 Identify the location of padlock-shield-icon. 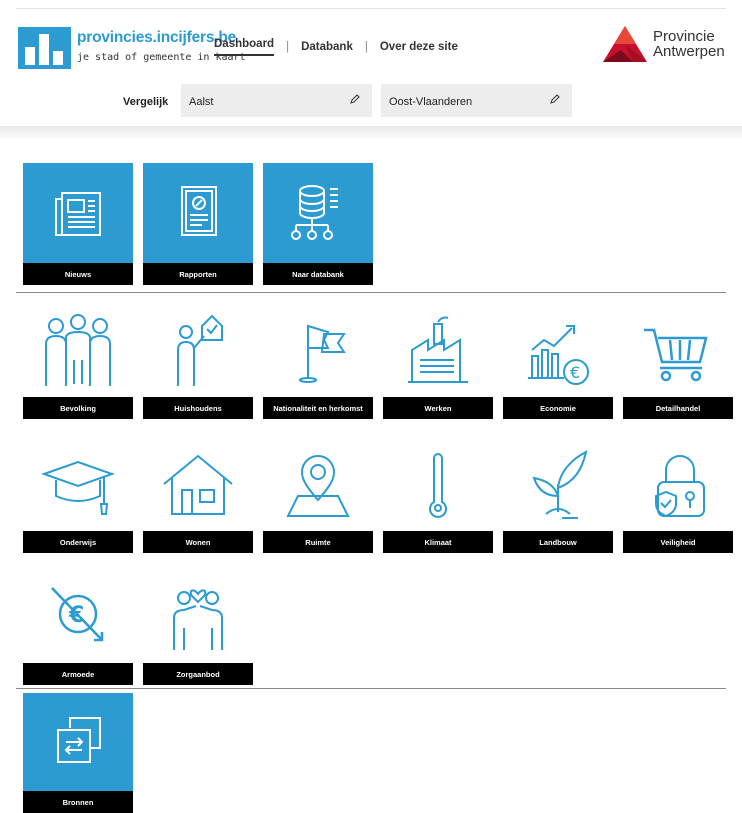
(680, 485).